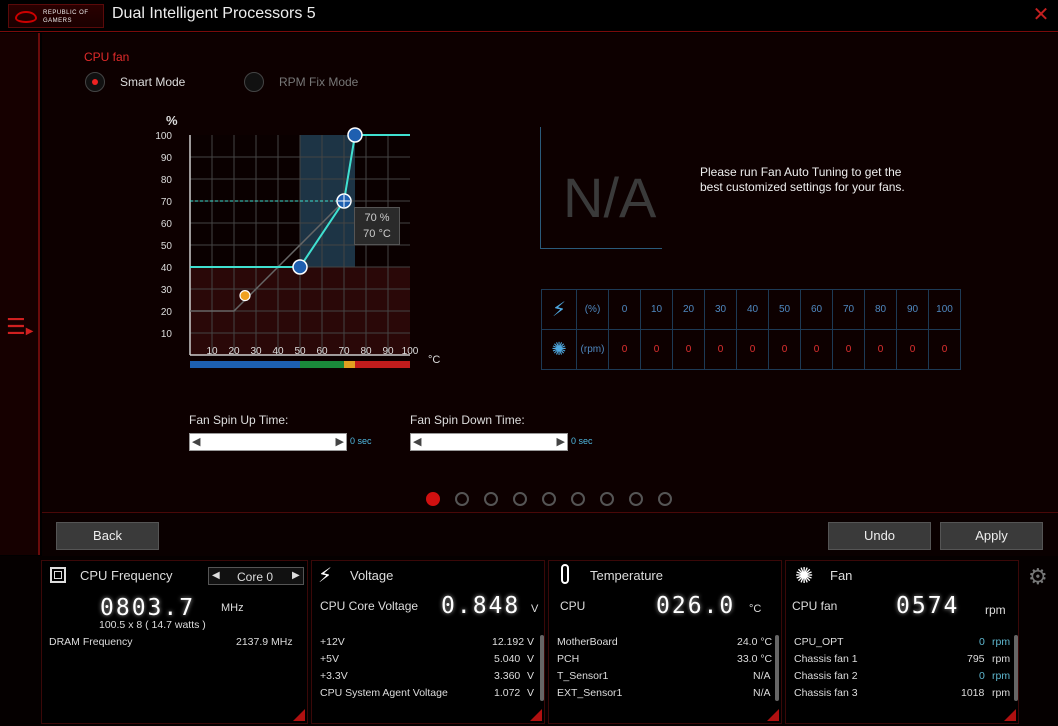 The height and width of the screenshot is (726, 1058). I want to click on cpu-frequency-value: 0803.7, so click(148, 608).